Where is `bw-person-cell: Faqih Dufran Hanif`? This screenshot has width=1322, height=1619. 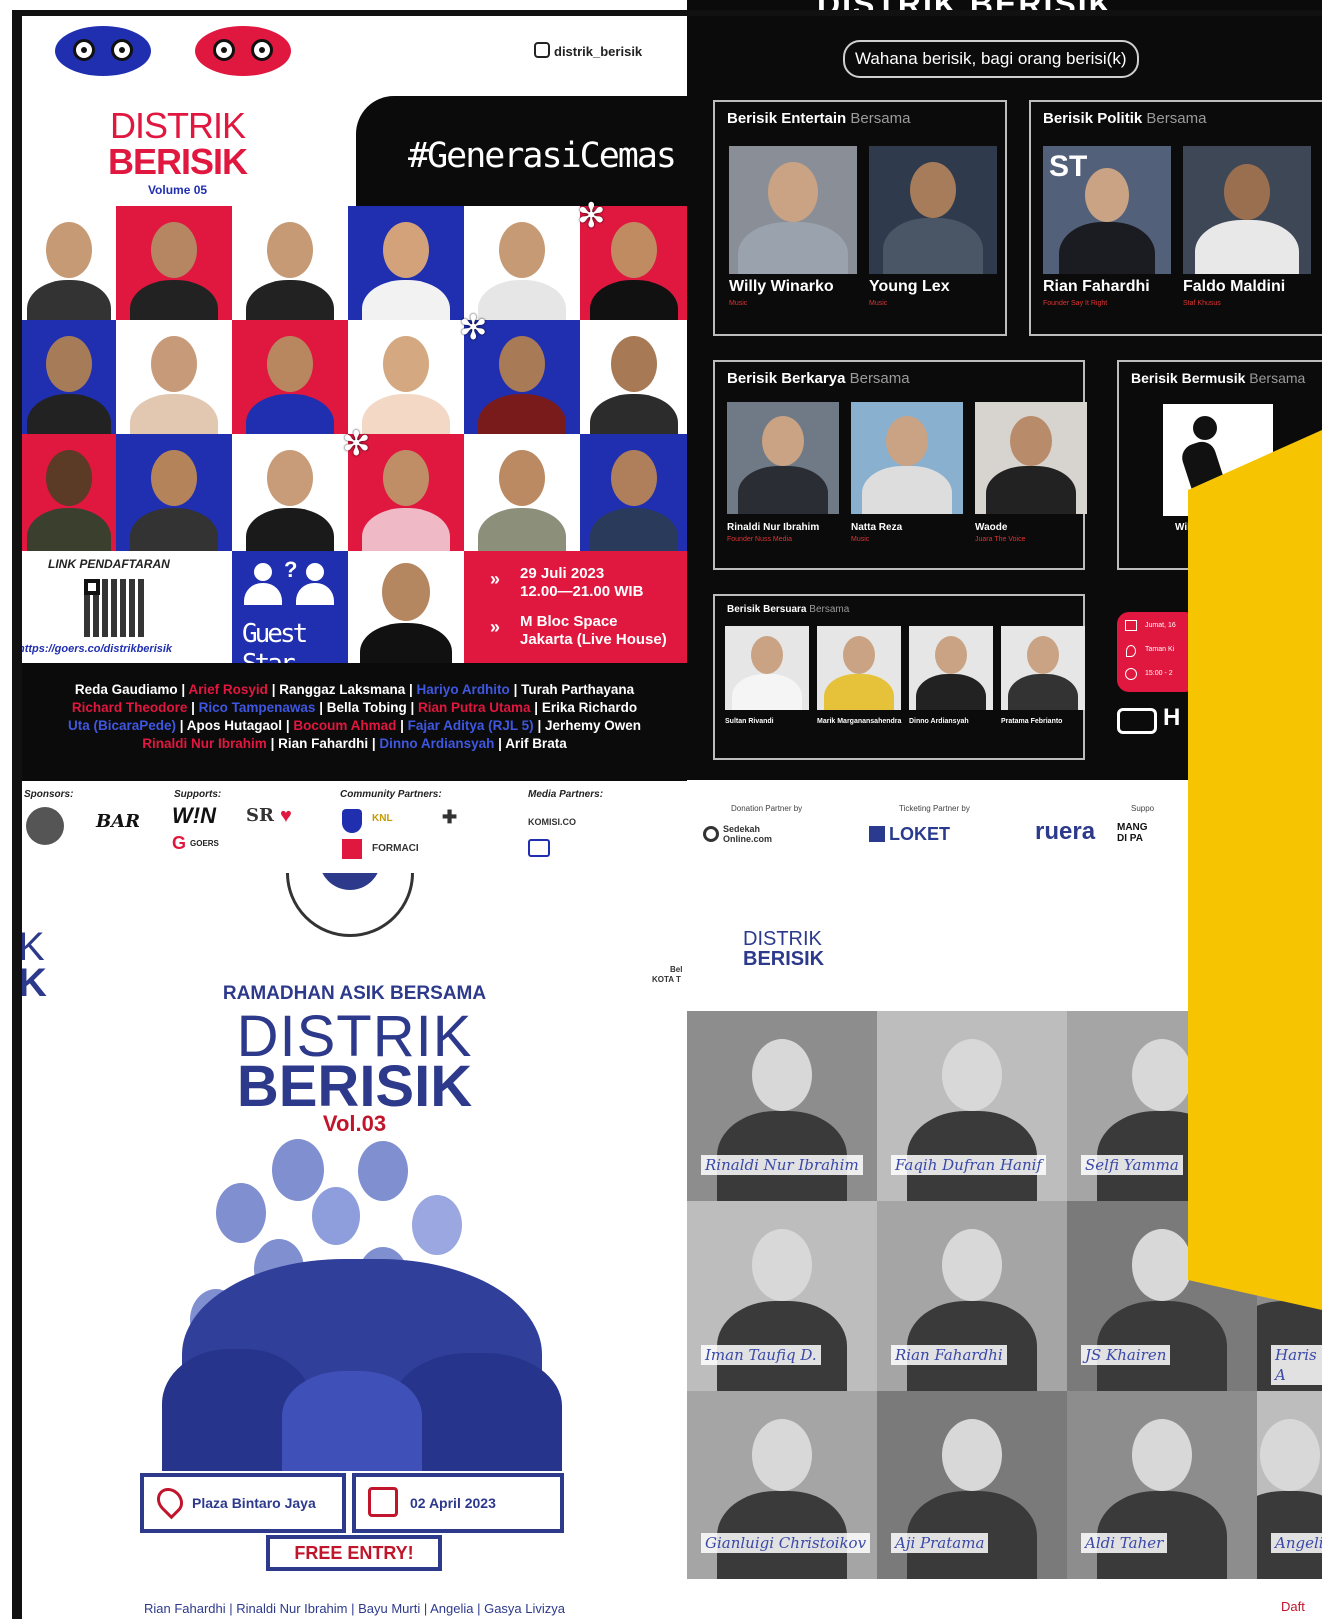
bw-person-cell: Faqih Dufran Hanif is located at coordinates (972, 1106).